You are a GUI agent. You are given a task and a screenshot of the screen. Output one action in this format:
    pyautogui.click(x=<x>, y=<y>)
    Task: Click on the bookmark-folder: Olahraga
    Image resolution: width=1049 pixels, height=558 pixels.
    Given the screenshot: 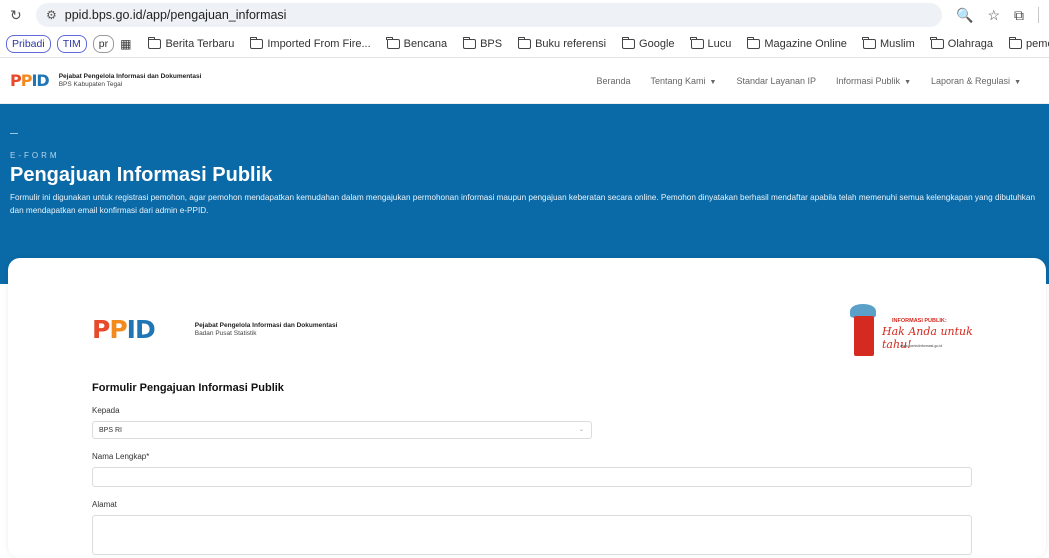 What is the action you would take?
    pyautogui.click(x=962, y=43)
    